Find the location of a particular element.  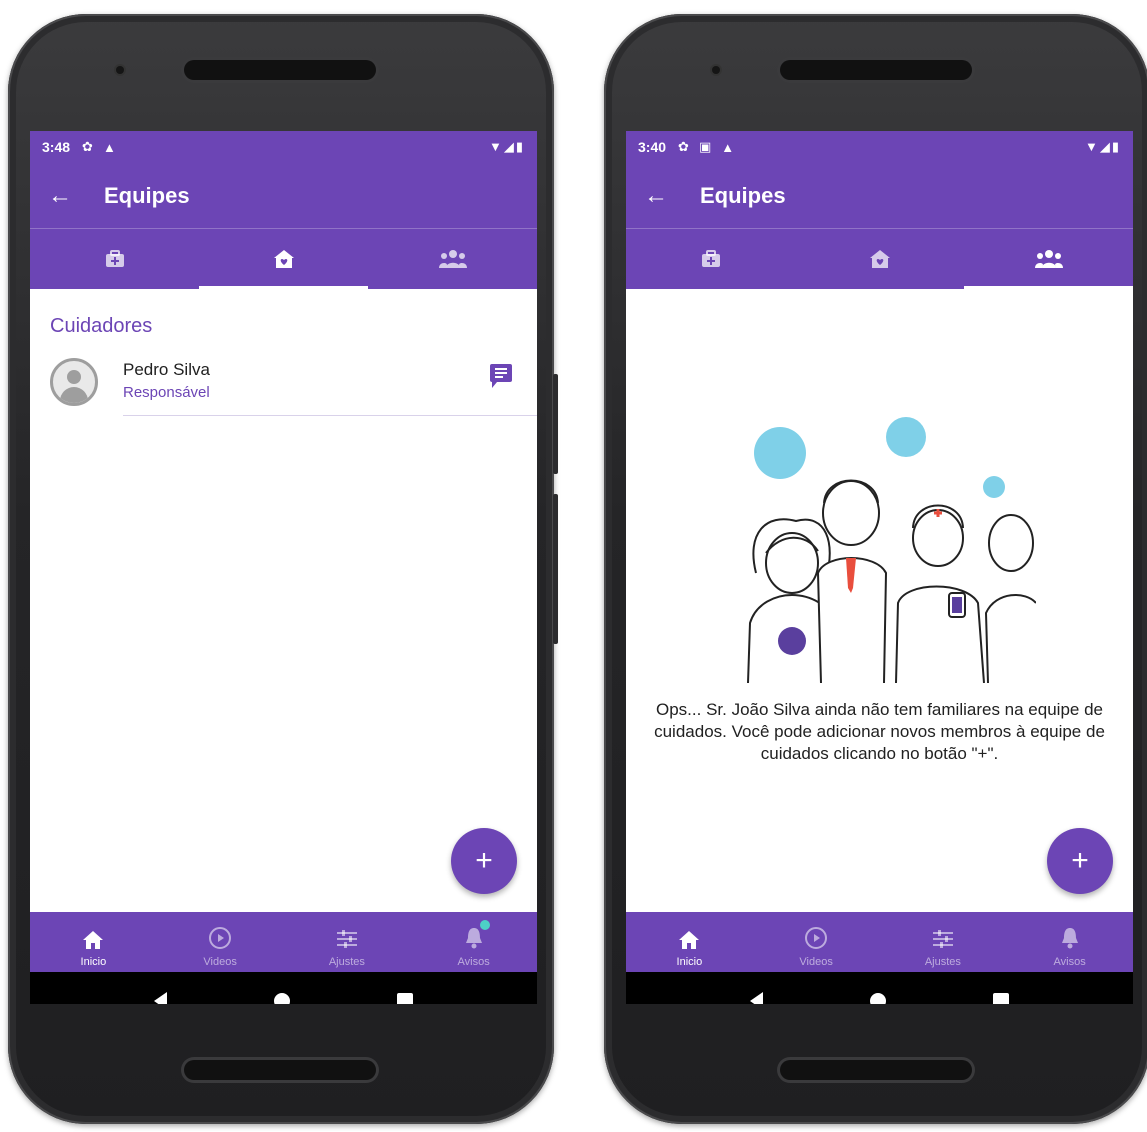

avatar is located at coordinates (74, 382).